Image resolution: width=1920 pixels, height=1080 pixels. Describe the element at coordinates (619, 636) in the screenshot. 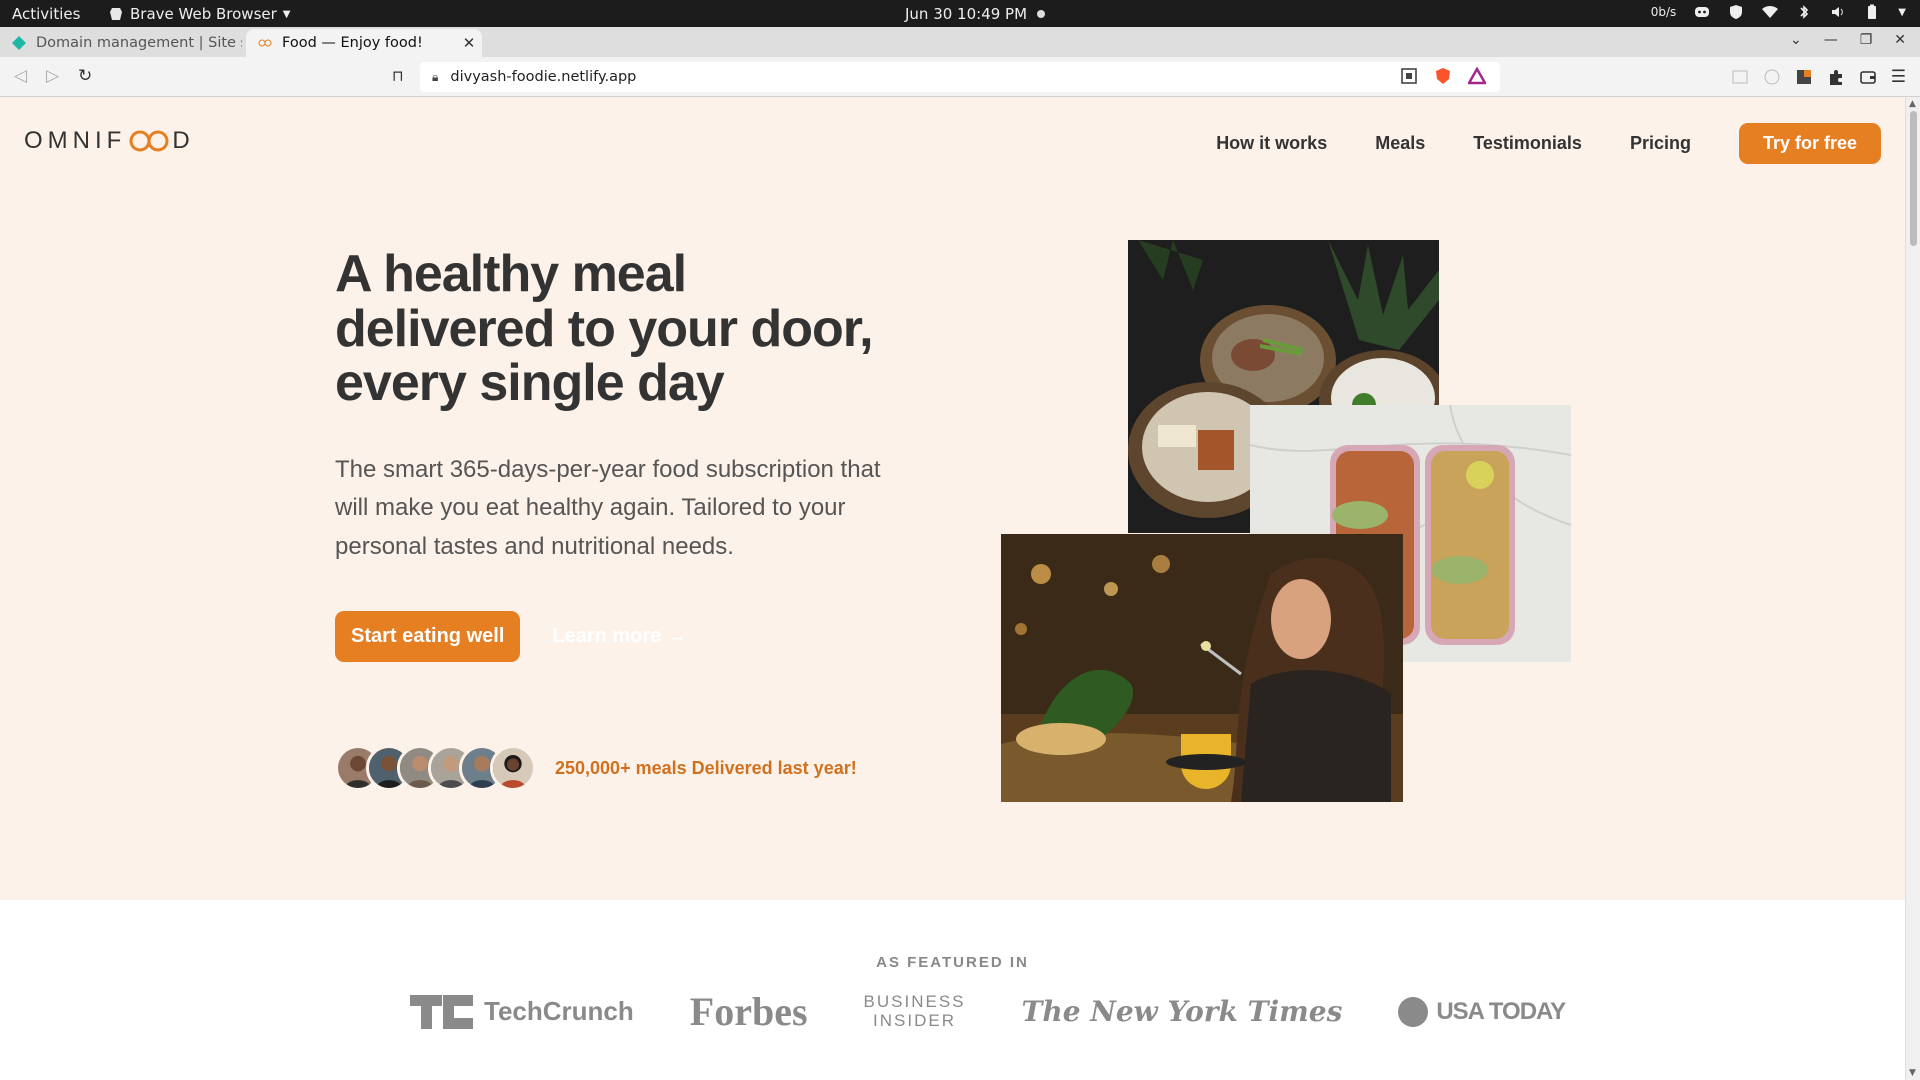

I see `learn-more-button: Learn more →` at that location.